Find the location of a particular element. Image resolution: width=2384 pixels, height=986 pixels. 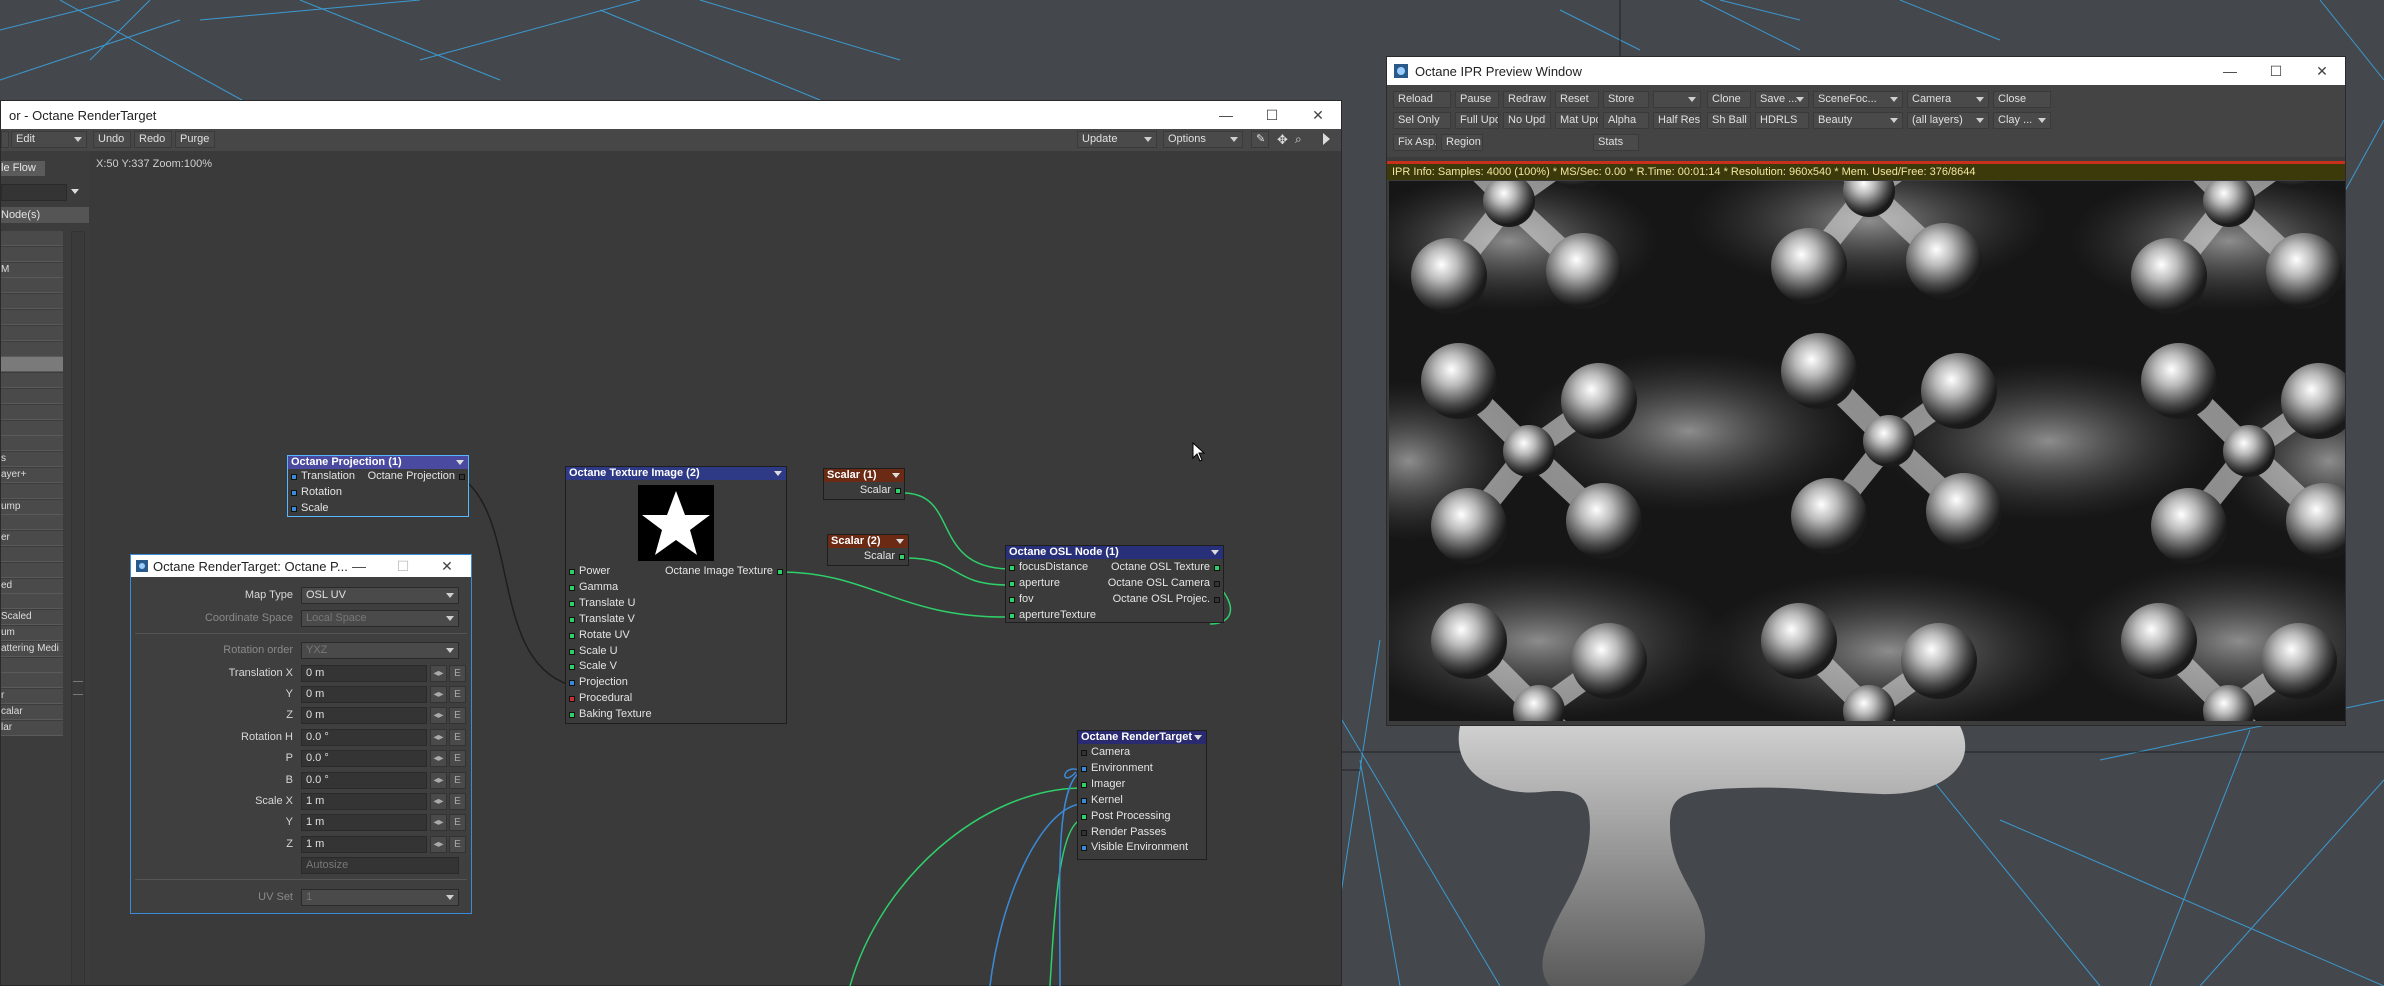

input-row: aperture Octane OSL Camera is located at coordinates (1114, 584).